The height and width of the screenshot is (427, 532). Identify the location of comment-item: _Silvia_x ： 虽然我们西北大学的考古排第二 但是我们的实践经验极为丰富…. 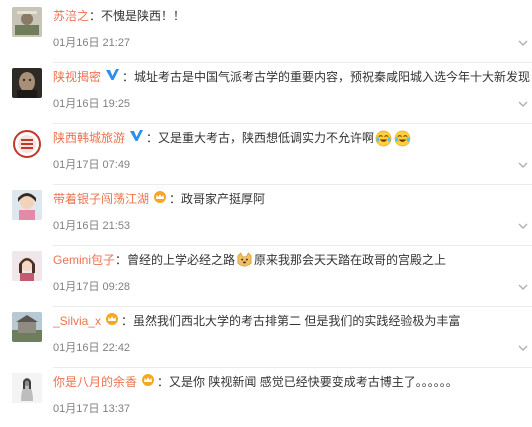
(266, 337).